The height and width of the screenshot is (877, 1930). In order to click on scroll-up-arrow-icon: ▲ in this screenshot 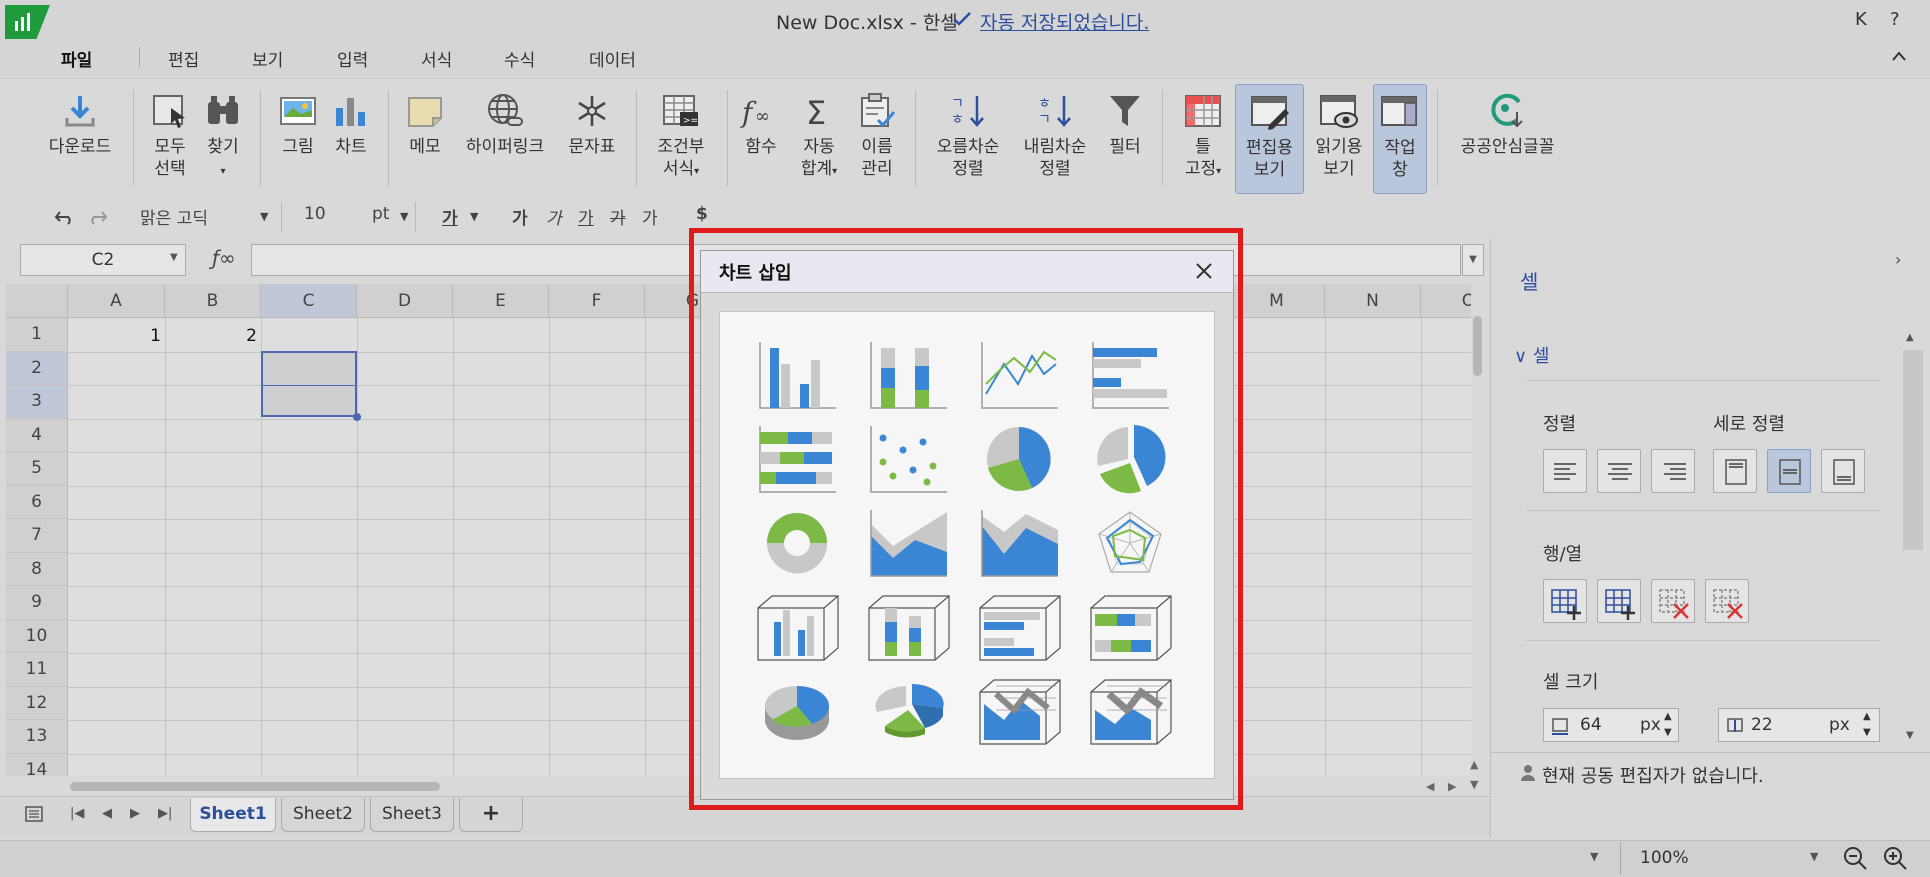, I will do `click(1474, 764)`.